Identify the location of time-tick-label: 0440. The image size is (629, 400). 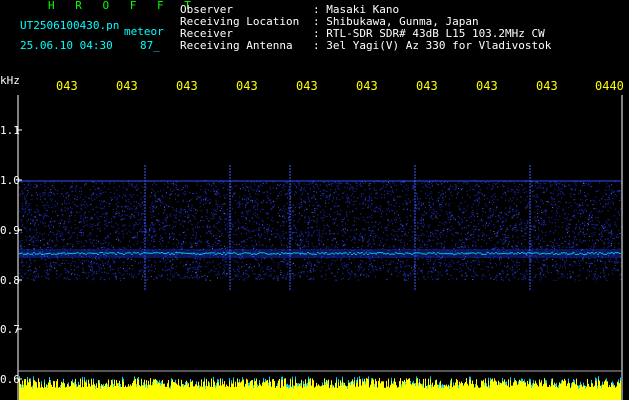
(609, 86).